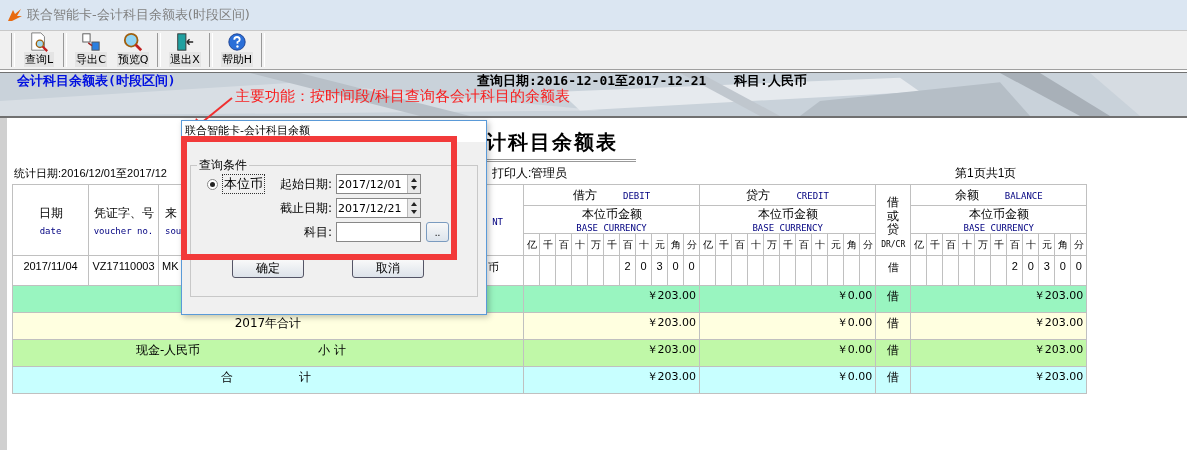  What do you see at coordinates (403, 96) in the screenshot?
I see `annotation-text: 主要功能：按时间段/科目查询各会计科目的余额表` at bounding box center [403, 96].